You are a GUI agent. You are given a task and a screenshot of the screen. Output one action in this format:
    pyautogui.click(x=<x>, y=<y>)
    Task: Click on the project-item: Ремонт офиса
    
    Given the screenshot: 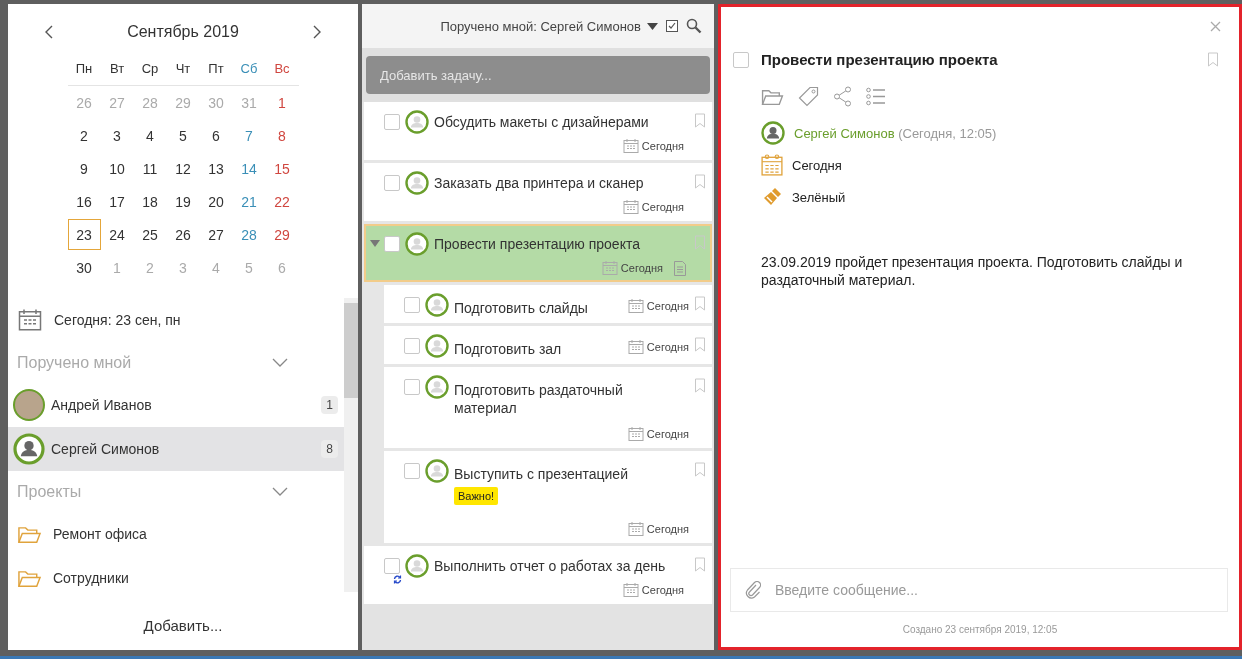 What is the action you would take?
    pyautogui.click(x=176, y=534)
    